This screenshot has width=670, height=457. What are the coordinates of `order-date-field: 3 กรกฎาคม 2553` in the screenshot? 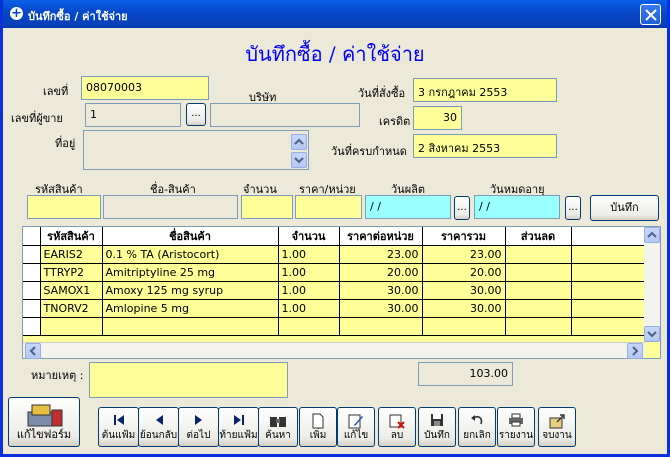 It's located at (485, 90).